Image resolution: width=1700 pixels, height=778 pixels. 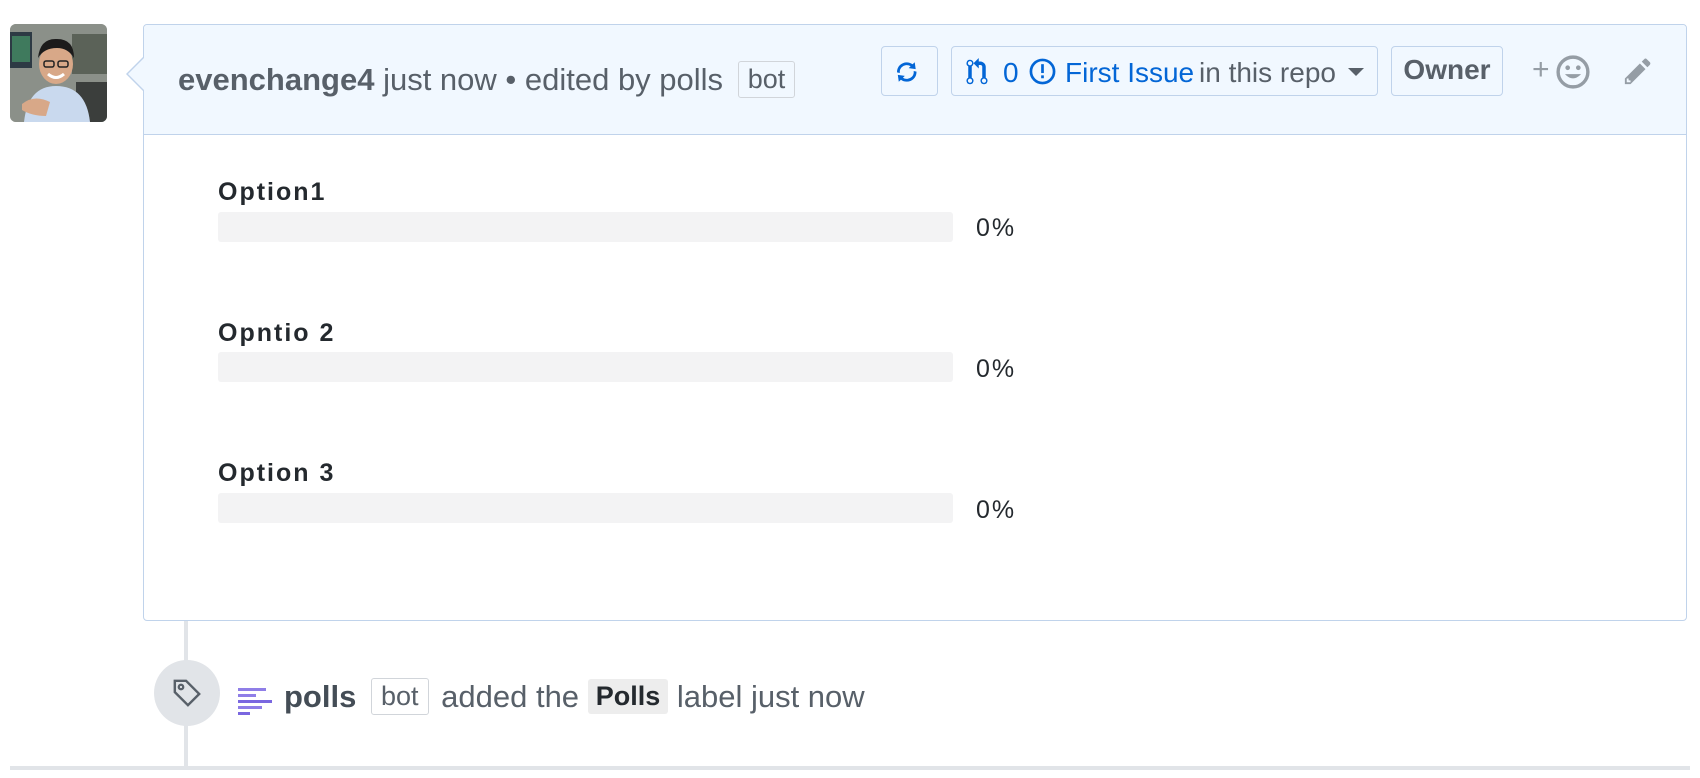 What do you see at coordinates (1541, 69) in the screenshot?
I see `plus-icon: +` at bounding box center [1541, 69].